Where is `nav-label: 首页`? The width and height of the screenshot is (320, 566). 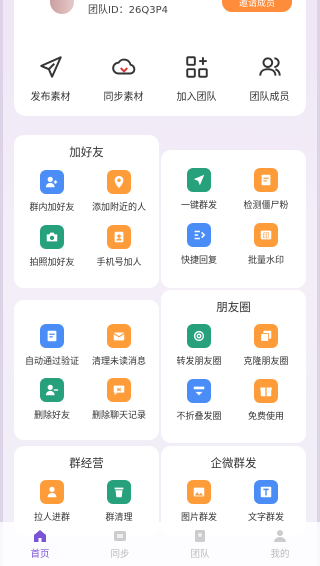
nav-label: 首页 is located at coordinates (40, 554).